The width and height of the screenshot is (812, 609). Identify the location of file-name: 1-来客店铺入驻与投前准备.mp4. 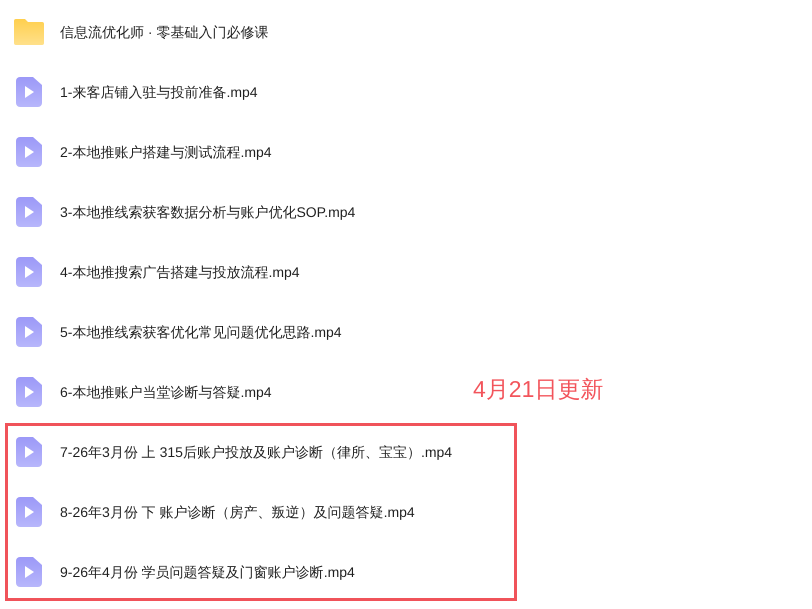
(159, 92).